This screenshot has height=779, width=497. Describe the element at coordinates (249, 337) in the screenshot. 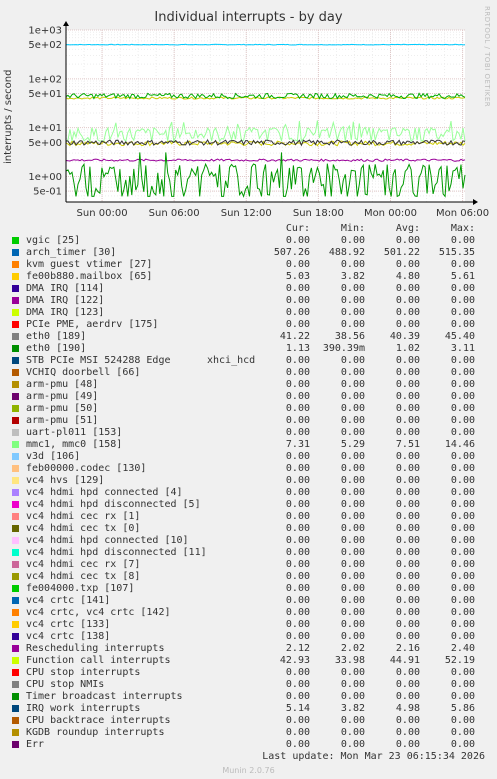

I see `legend-row: eth0 [189] 41.22 38.56 40.39 45.40` at that location.